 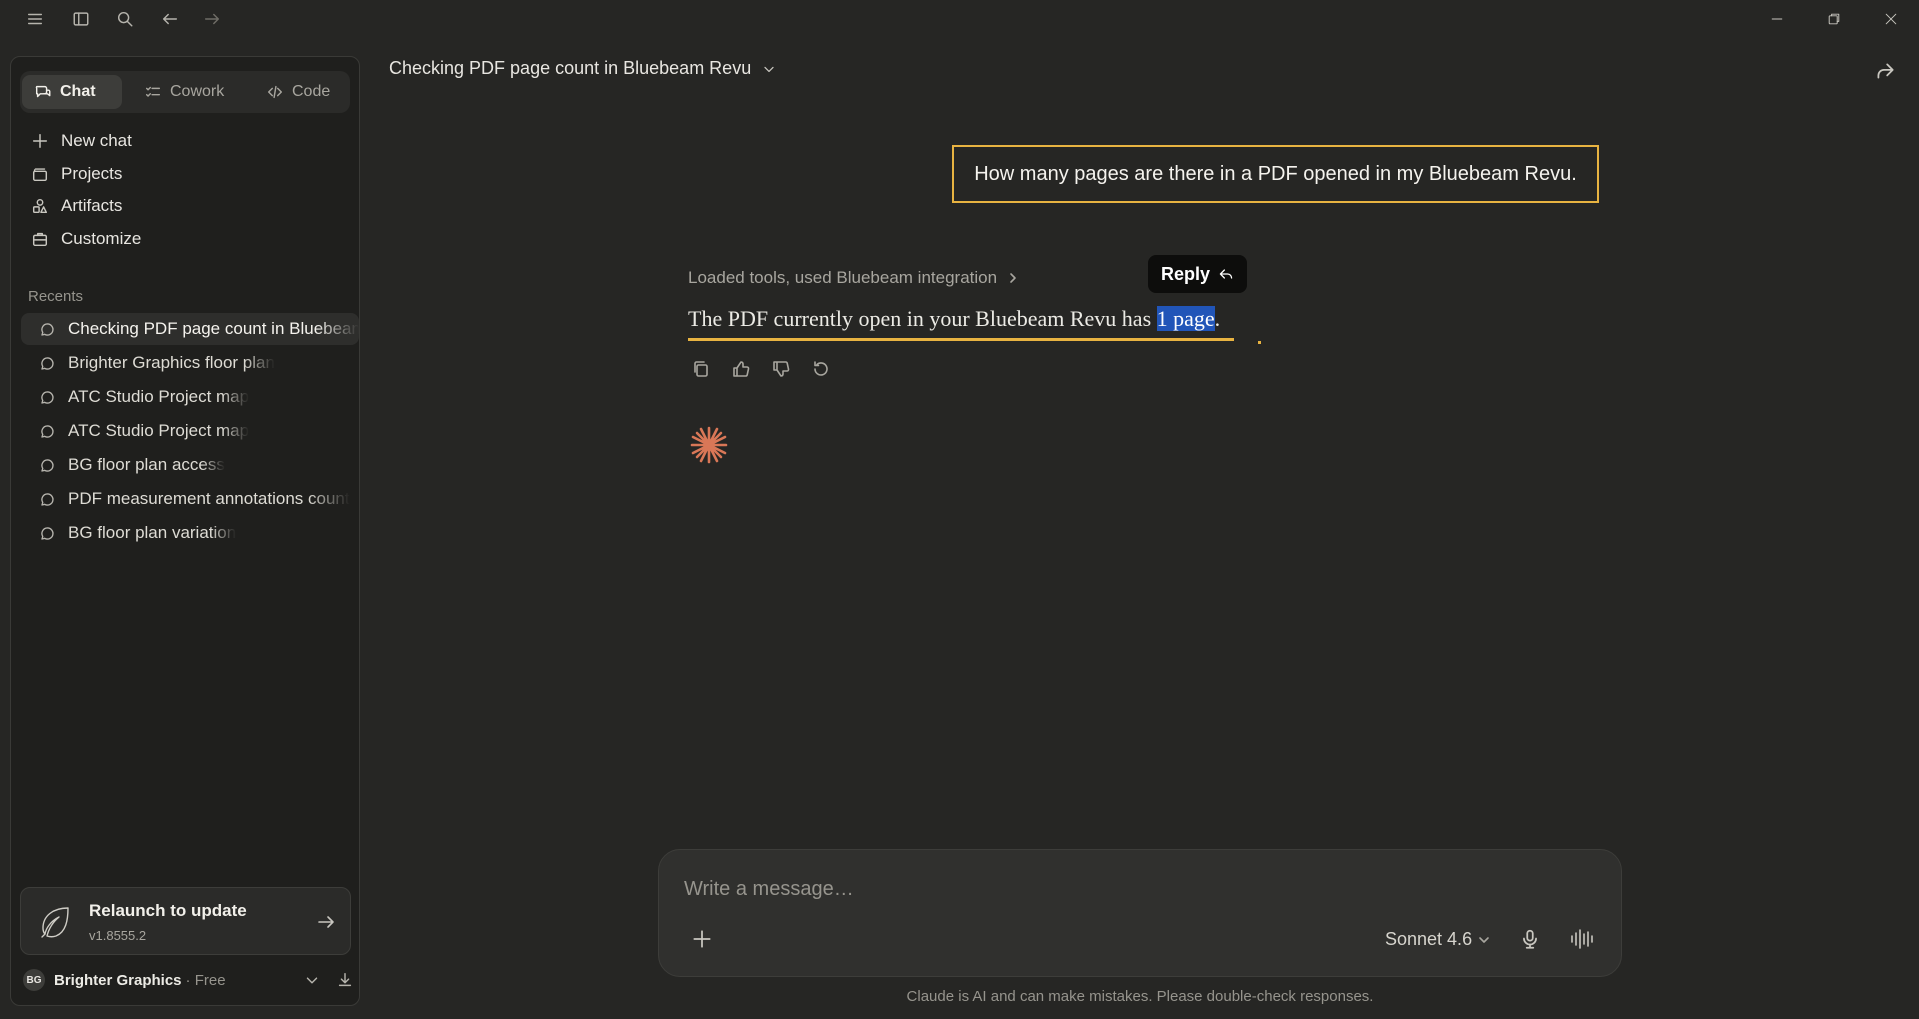 What do you see at coordinates (209, 498) in the screenshot?
I see `recent-chat-label: PDF measurement annotations count` at bounding box center [209, 498].